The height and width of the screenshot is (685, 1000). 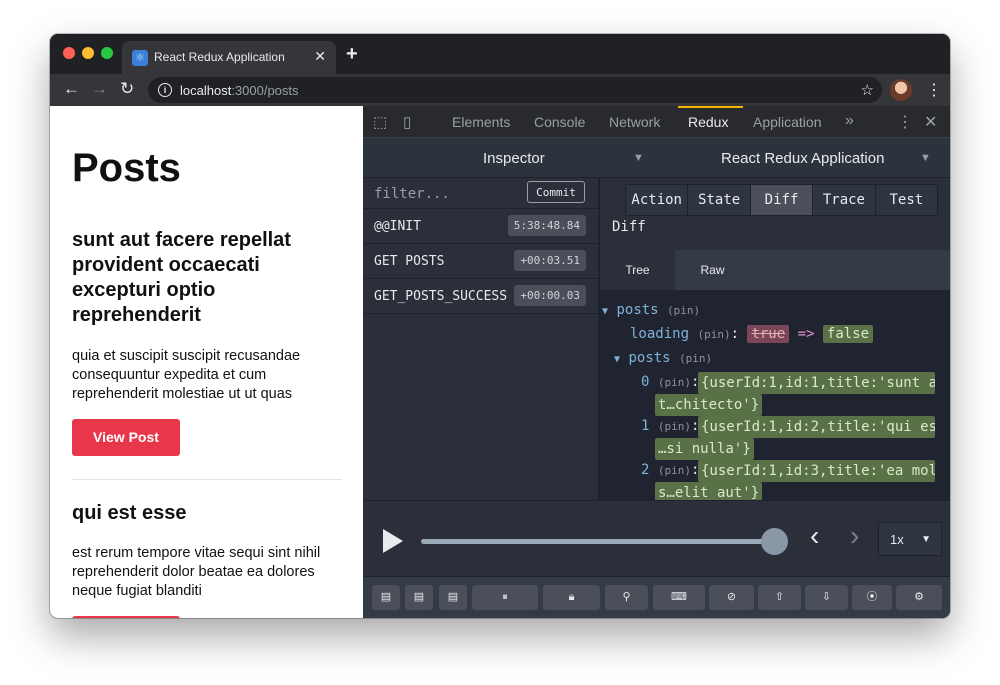 I want to click on tab-console: Console, so click(x=559, y=122).